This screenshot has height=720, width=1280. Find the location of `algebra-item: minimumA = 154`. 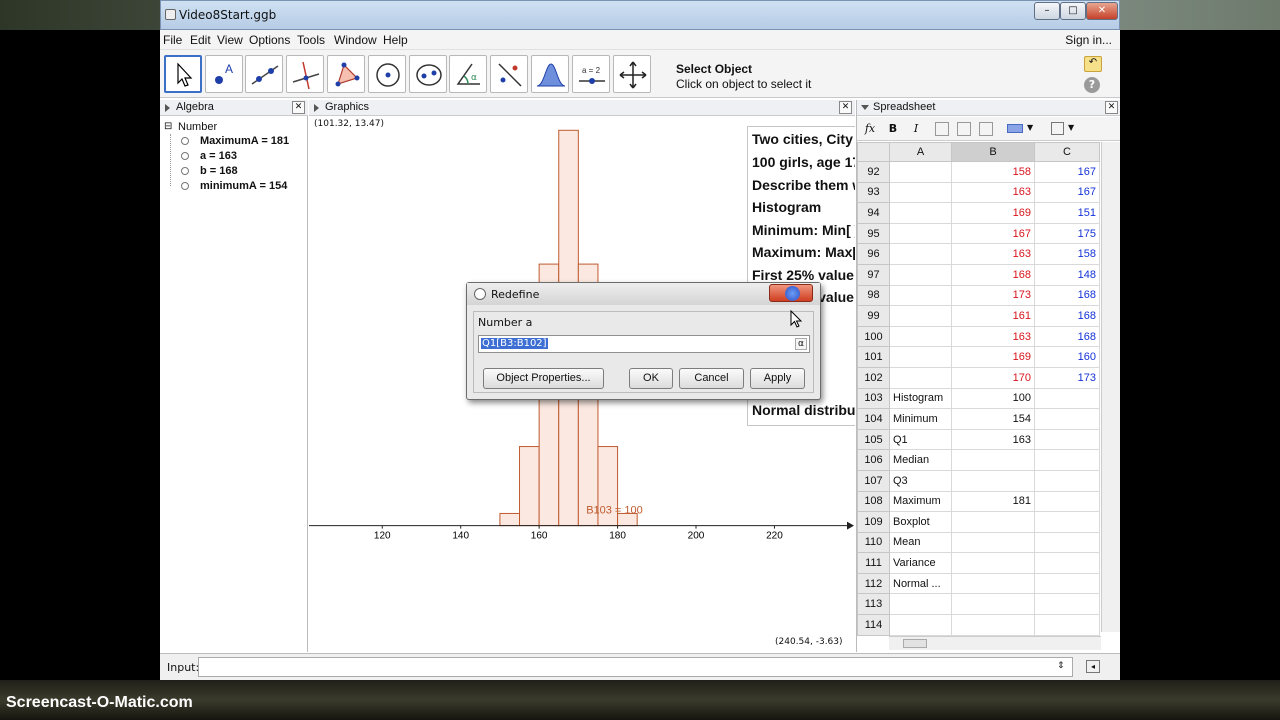

algebra-item: minimumA = 154 is located at coordinates (243, 186).